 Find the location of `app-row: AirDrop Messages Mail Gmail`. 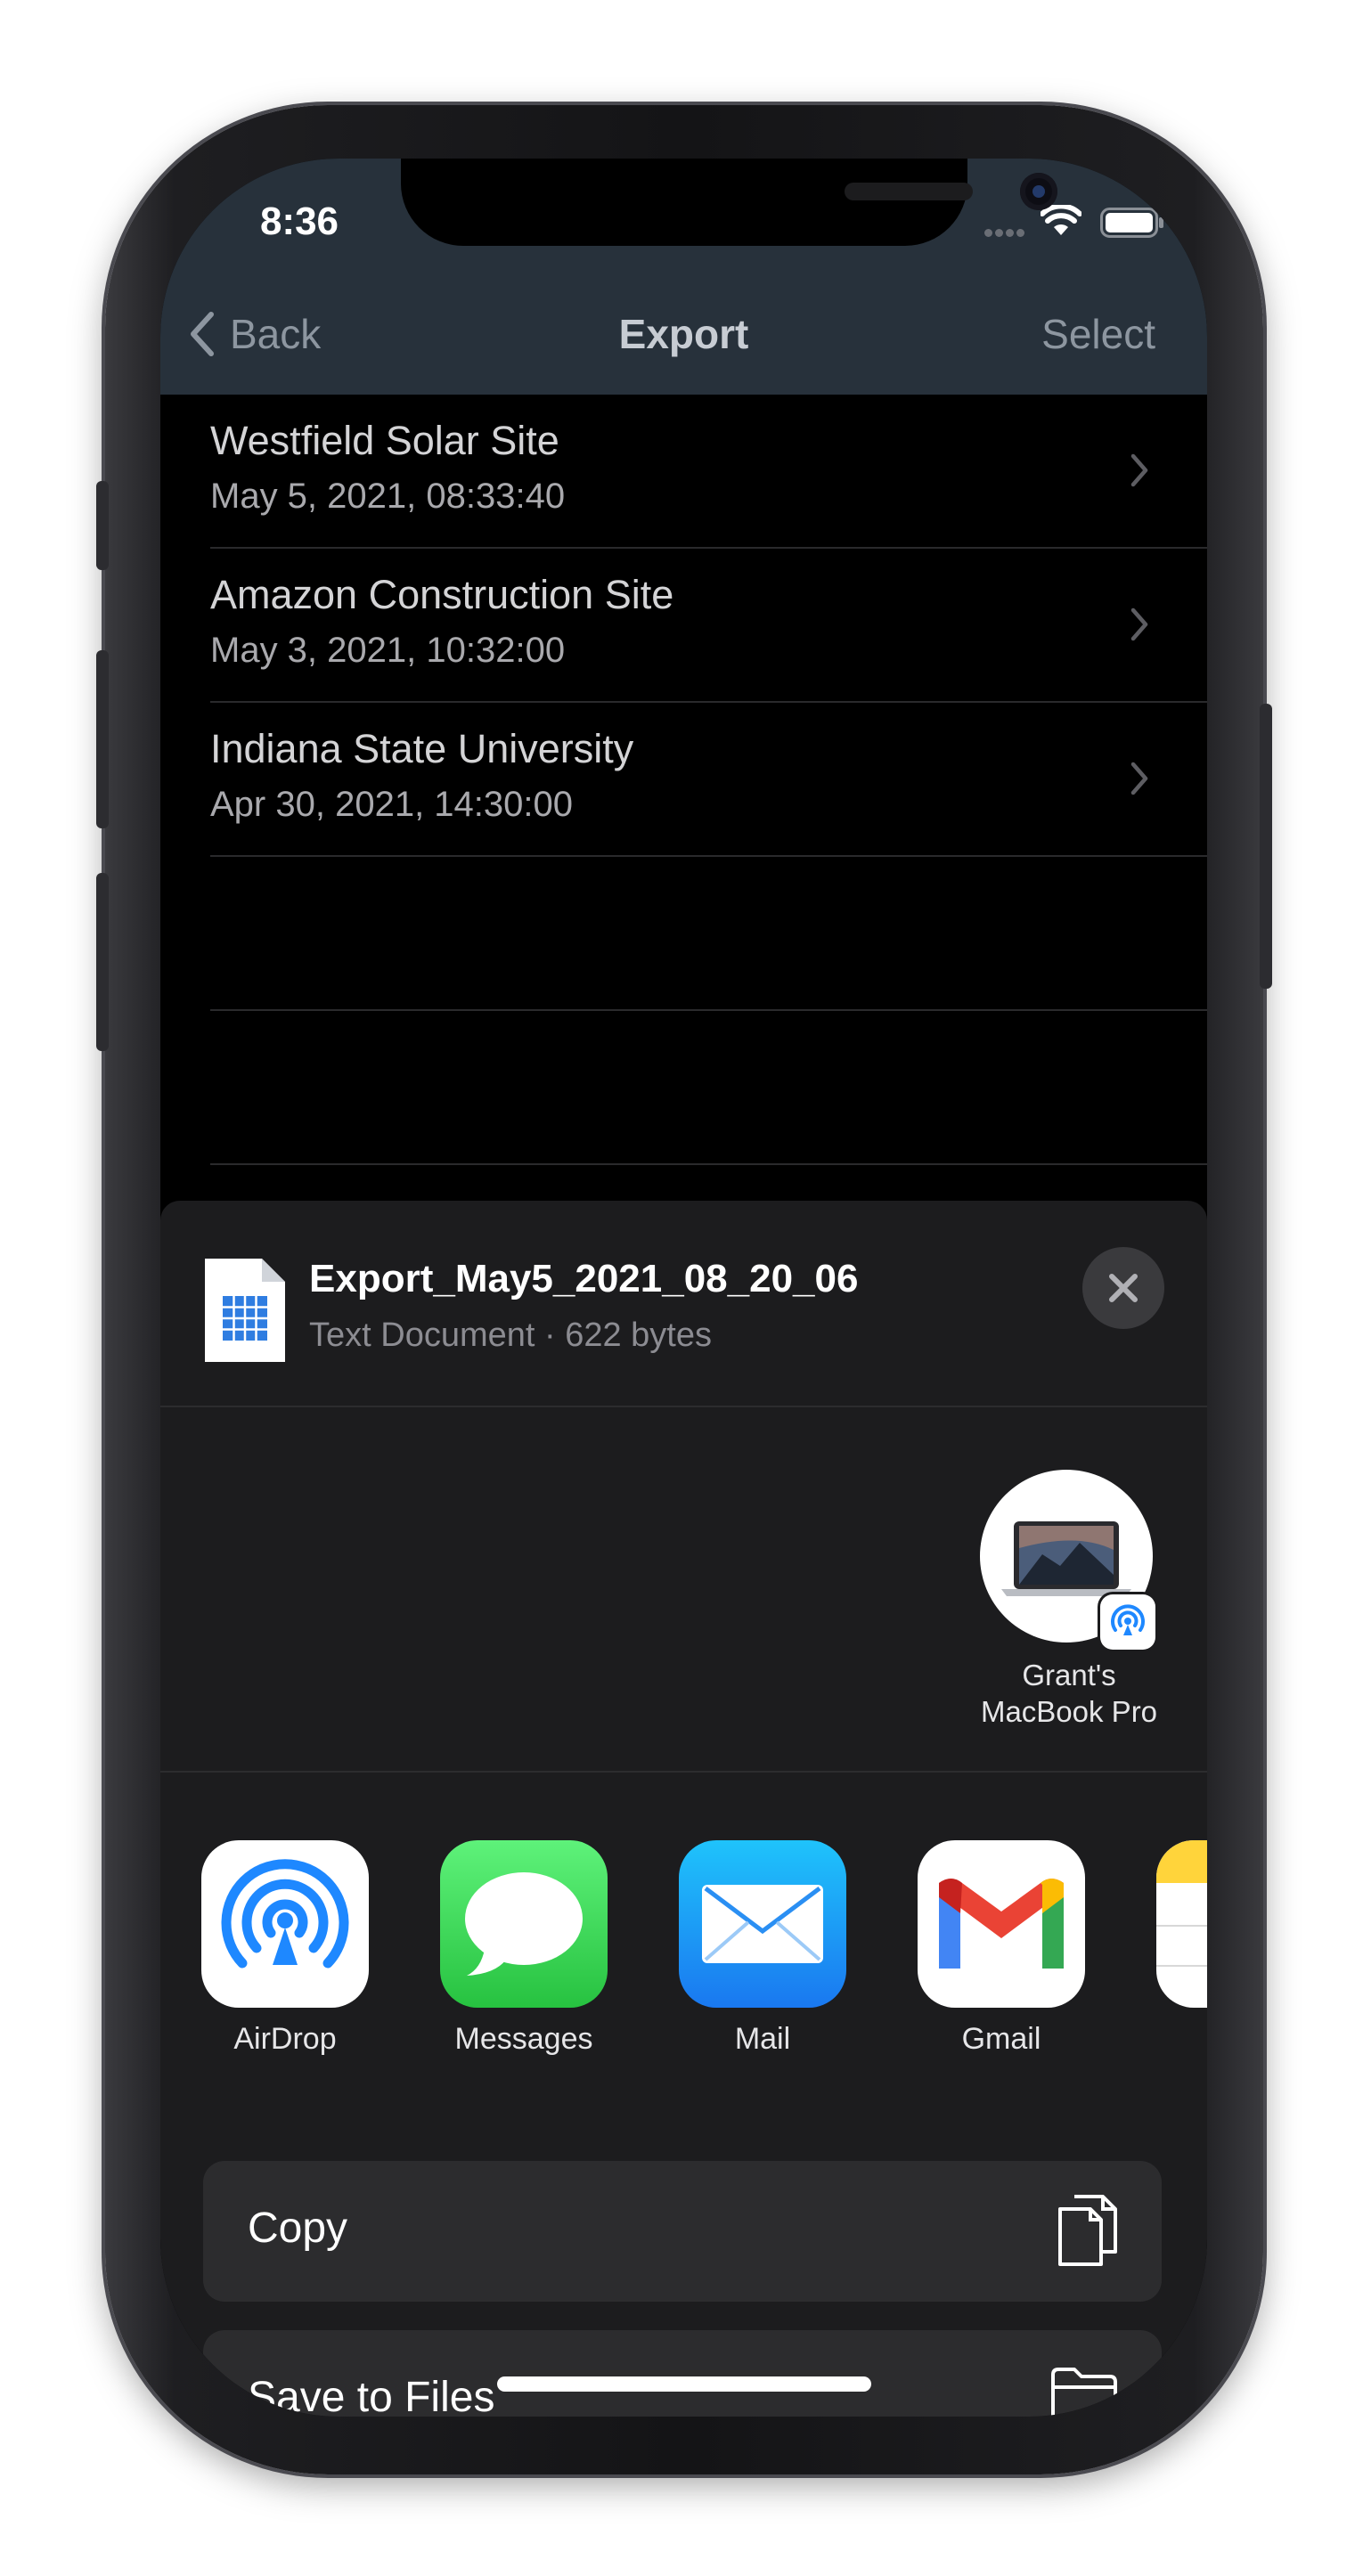

app-row: AirDrop Messages Mail Gmail is located at coordinates (684, 1952).